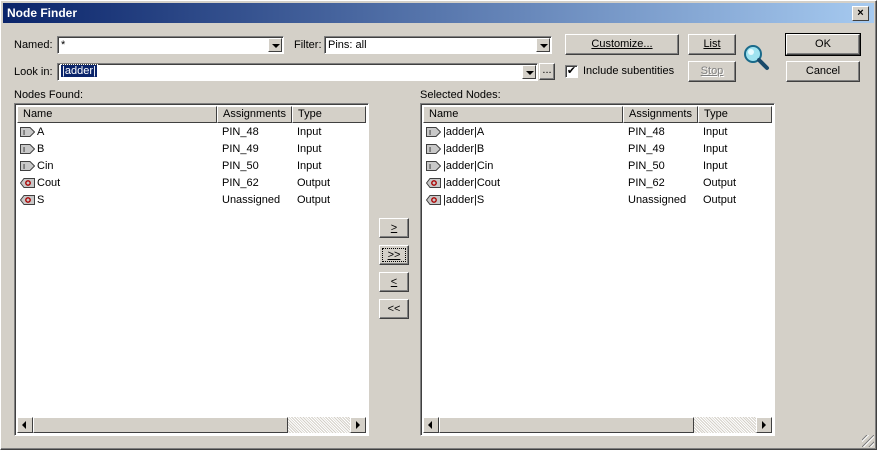 The width and height of the screenshot is (877, 450). I want to click on remove-one-label: <, so click(394, 282).